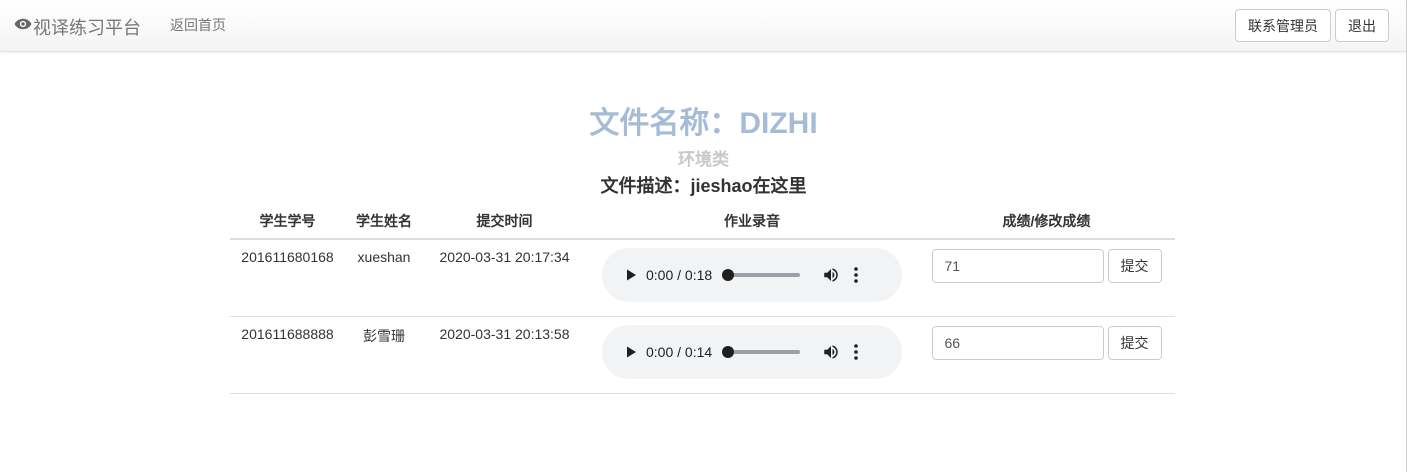 This screenshot has width=1407, height=472. I want to click on cell-student-name: xueshan, so click(384, 278).